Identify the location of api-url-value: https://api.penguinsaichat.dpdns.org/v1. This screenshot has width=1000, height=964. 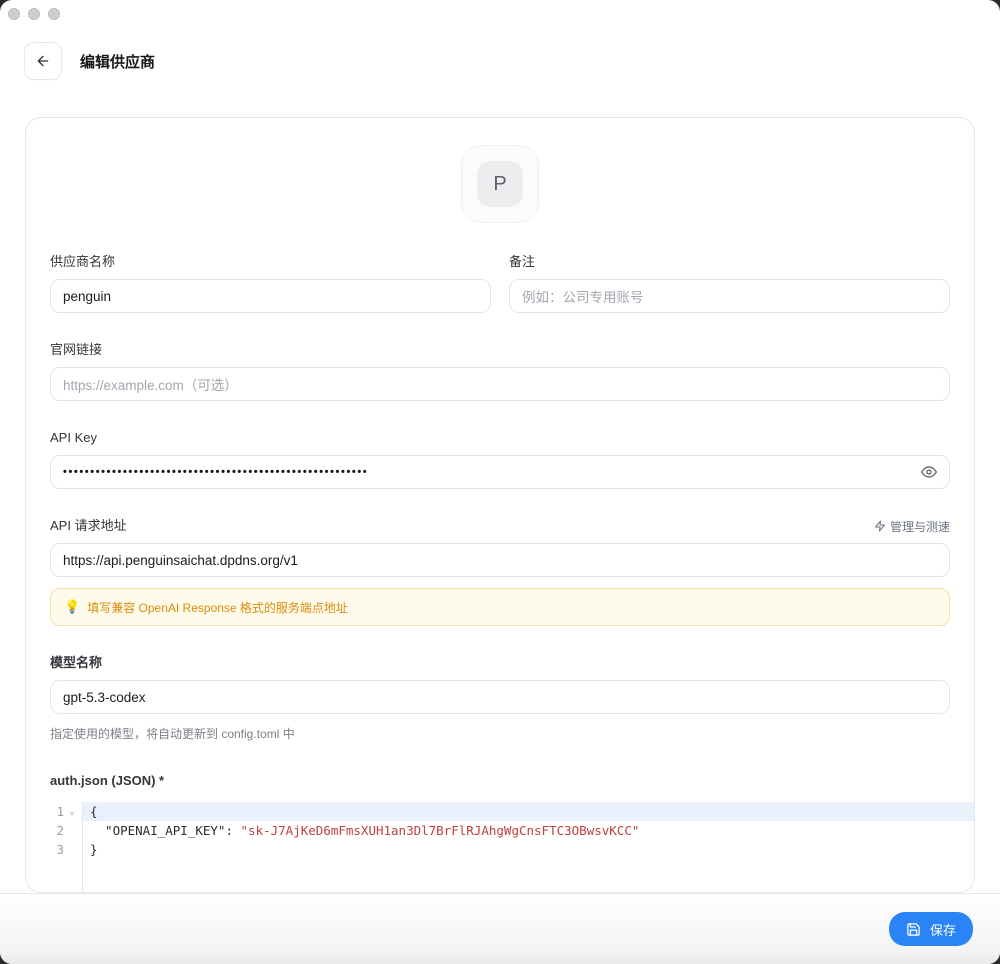
(180, 560).